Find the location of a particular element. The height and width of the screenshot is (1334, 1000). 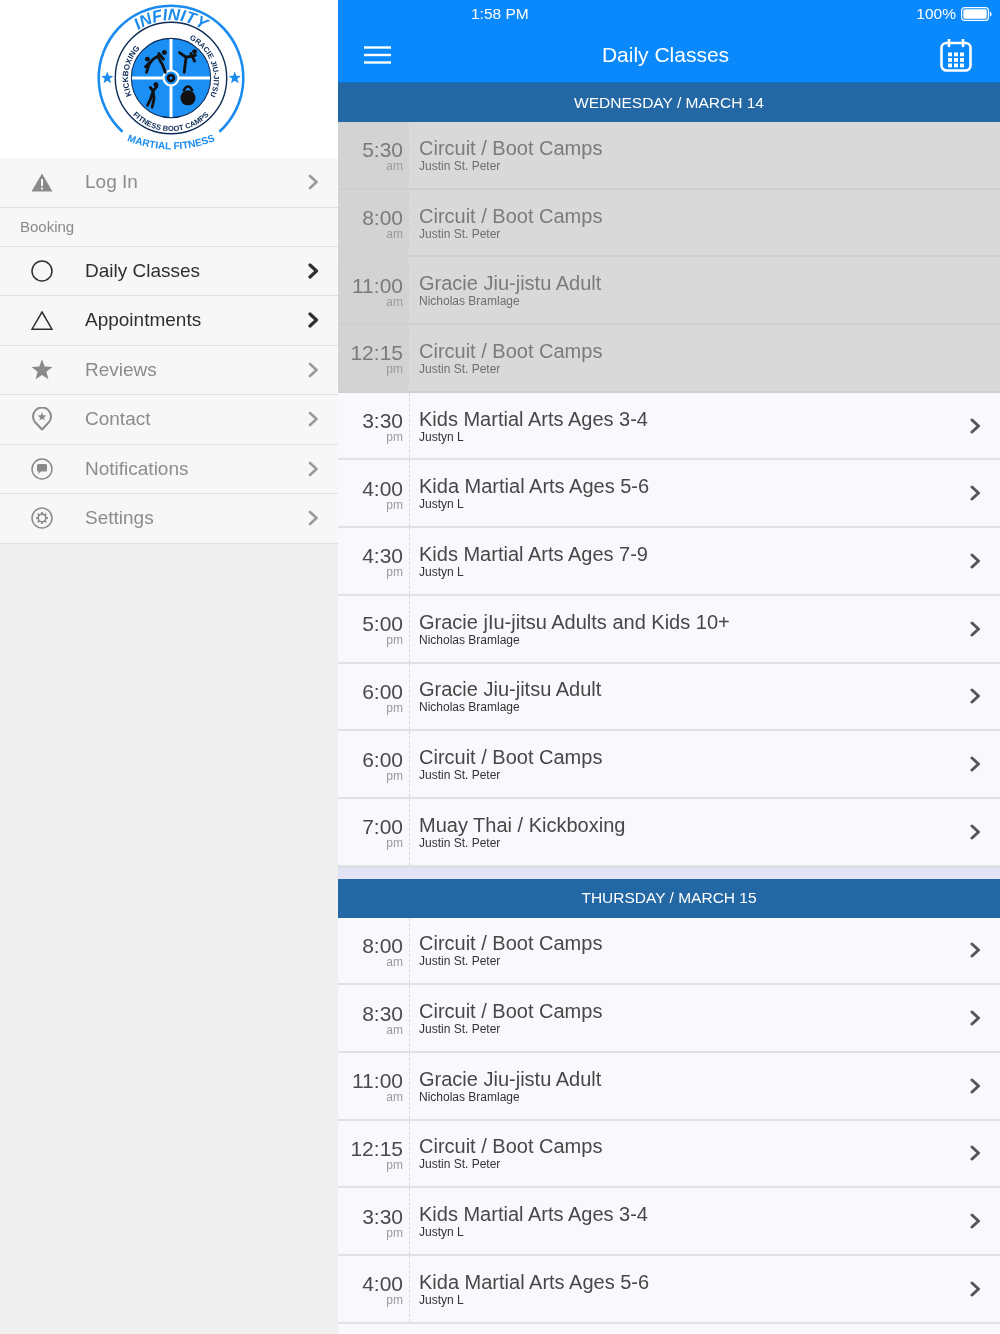

settings-icon is located at coordinates (42, 518).